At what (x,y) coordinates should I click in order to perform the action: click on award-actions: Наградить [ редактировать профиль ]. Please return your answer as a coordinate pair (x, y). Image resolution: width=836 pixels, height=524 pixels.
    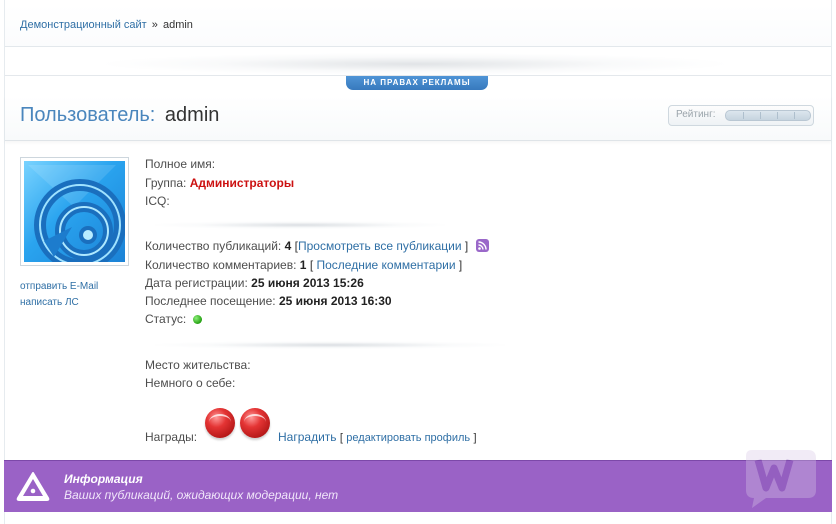
    Looking at the image, I should click on (377, 437).